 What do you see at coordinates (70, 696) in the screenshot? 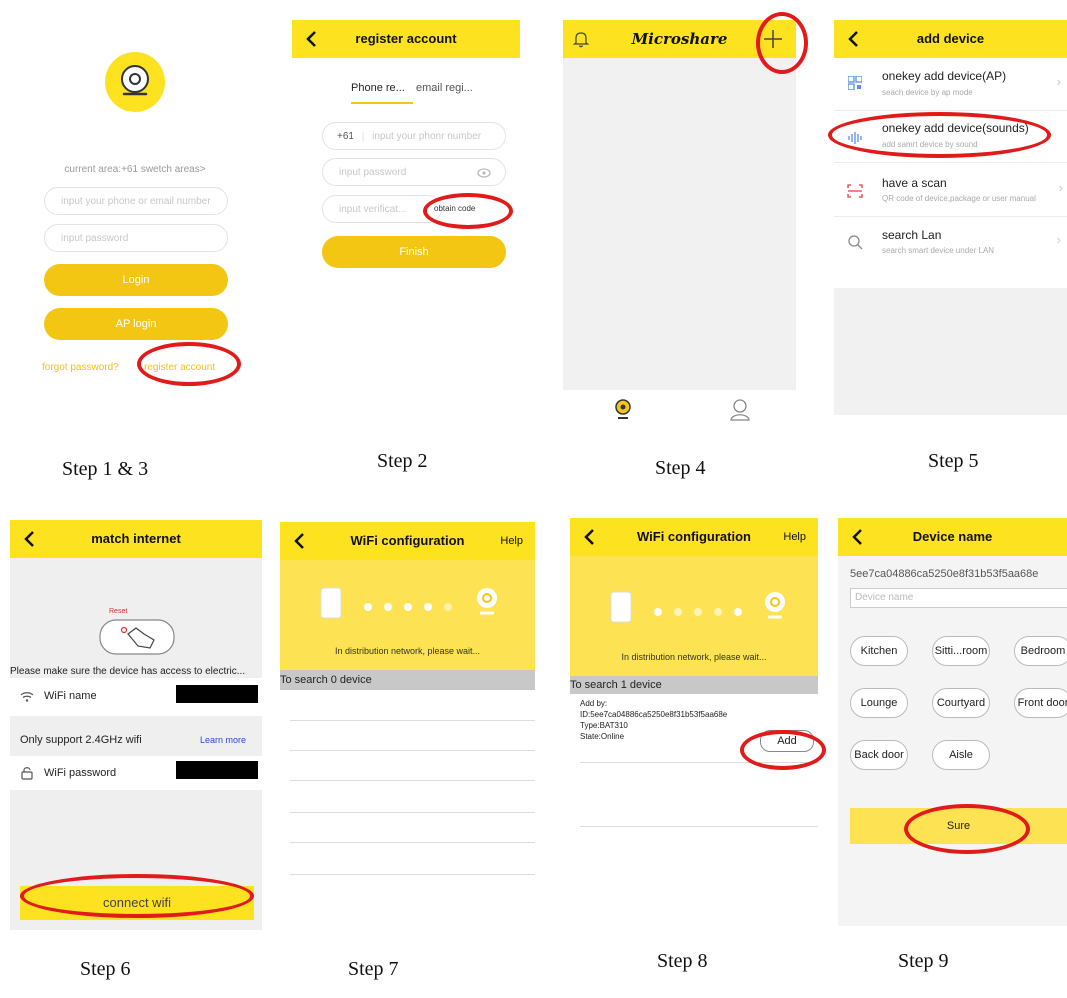
I see `wifi-name-label: WiFi name` at bounding box center [70, 696].